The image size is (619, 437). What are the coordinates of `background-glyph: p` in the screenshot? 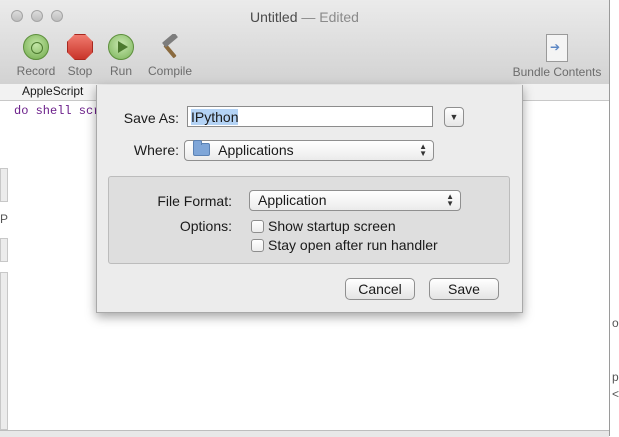 It's located at (615, 377).